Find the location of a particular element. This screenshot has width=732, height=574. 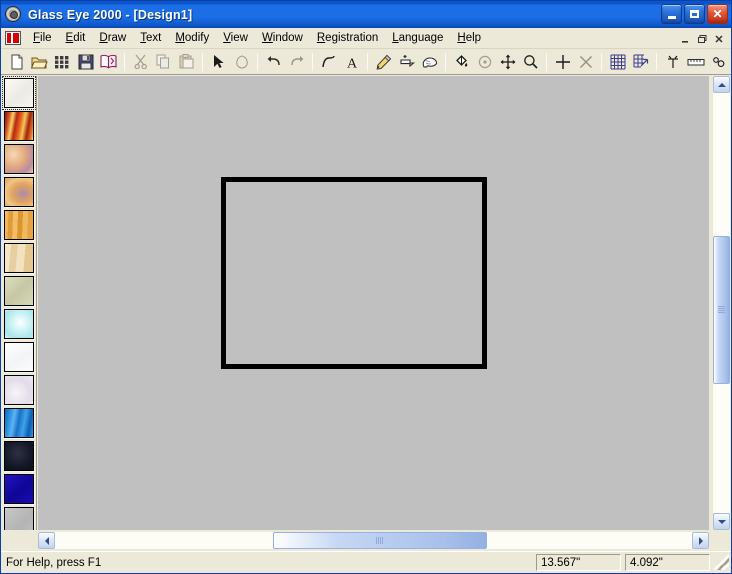

menu-edit: Edit is located at coordinates (76, 38).